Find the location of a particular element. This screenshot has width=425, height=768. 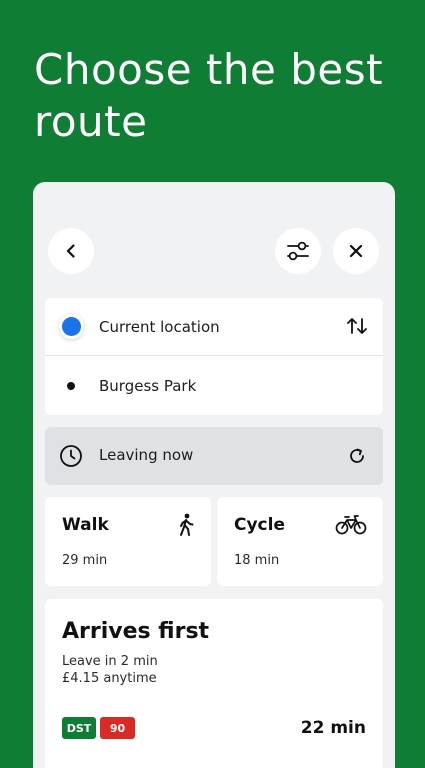

swap-vertical-icon is located at coordinates (357, 326).